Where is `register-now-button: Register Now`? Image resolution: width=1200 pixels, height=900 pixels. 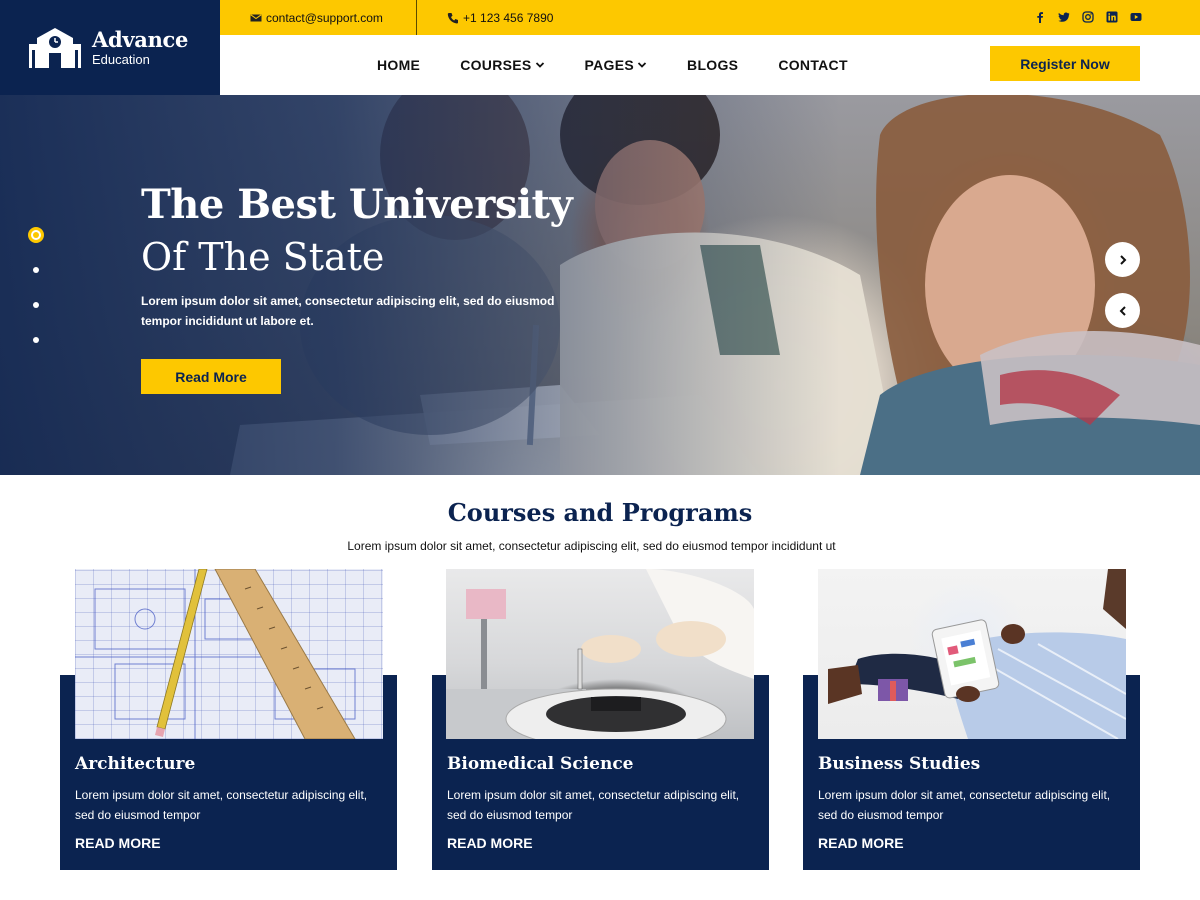 register-now-button: Register Now is located at coordinates (1065, 63).